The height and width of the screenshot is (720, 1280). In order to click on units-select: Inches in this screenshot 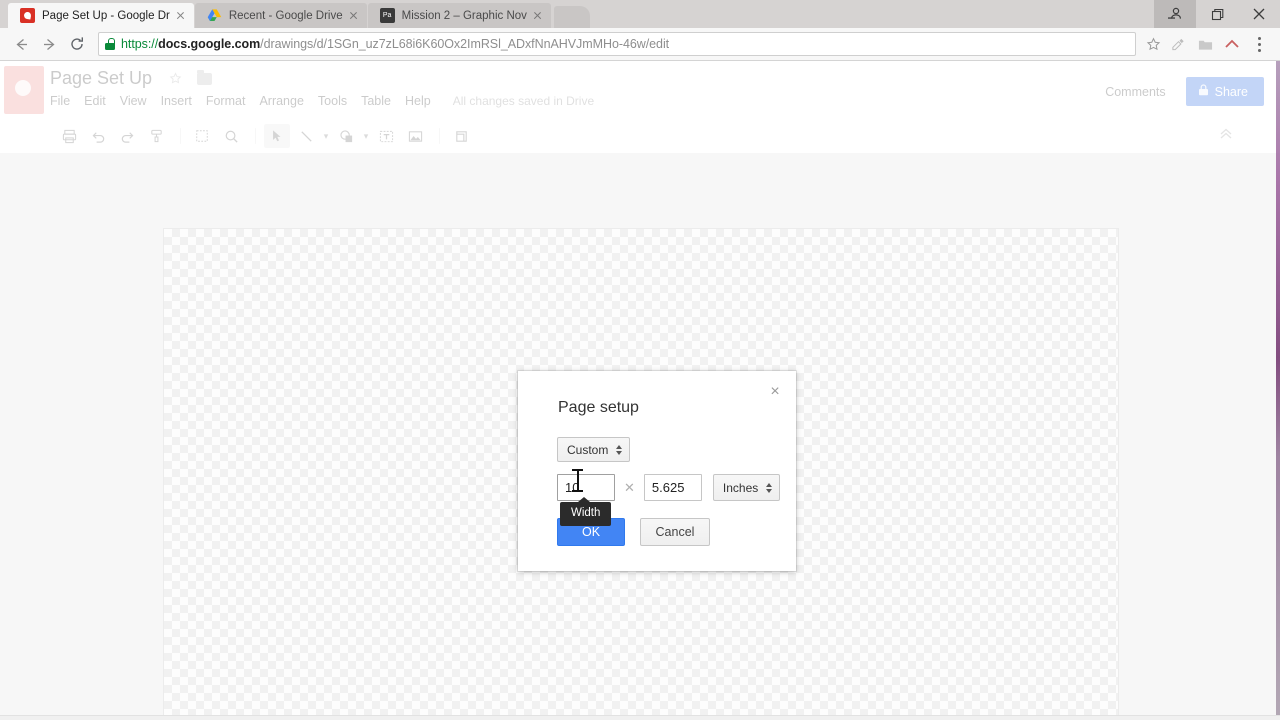, I will do `click(746, 487)`.